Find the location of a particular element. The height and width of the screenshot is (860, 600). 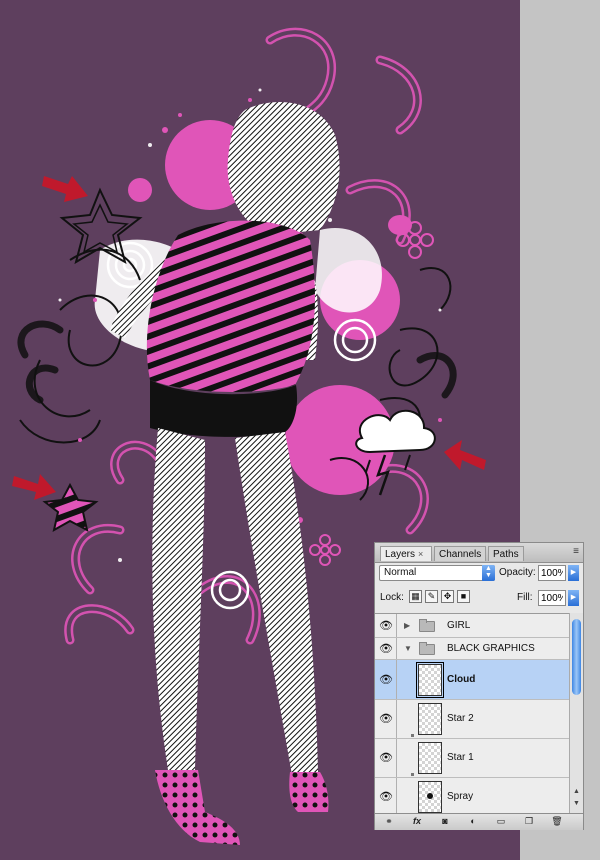

scroll-down-icon: ▼ is located at coordinates (576, 803).